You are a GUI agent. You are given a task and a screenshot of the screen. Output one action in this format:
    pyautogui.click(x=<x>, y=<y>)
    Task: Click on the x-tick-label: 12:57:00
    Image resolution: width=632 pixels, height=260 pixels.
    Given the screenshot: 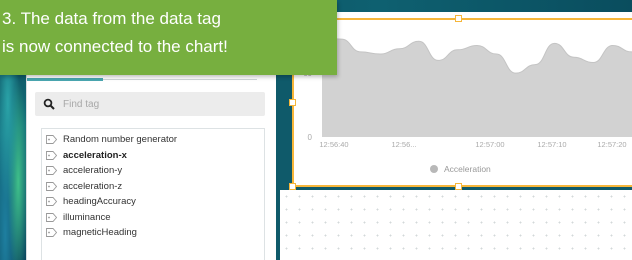 What is the action you would take?
    pyautogui.click(x=489, y=144)
    